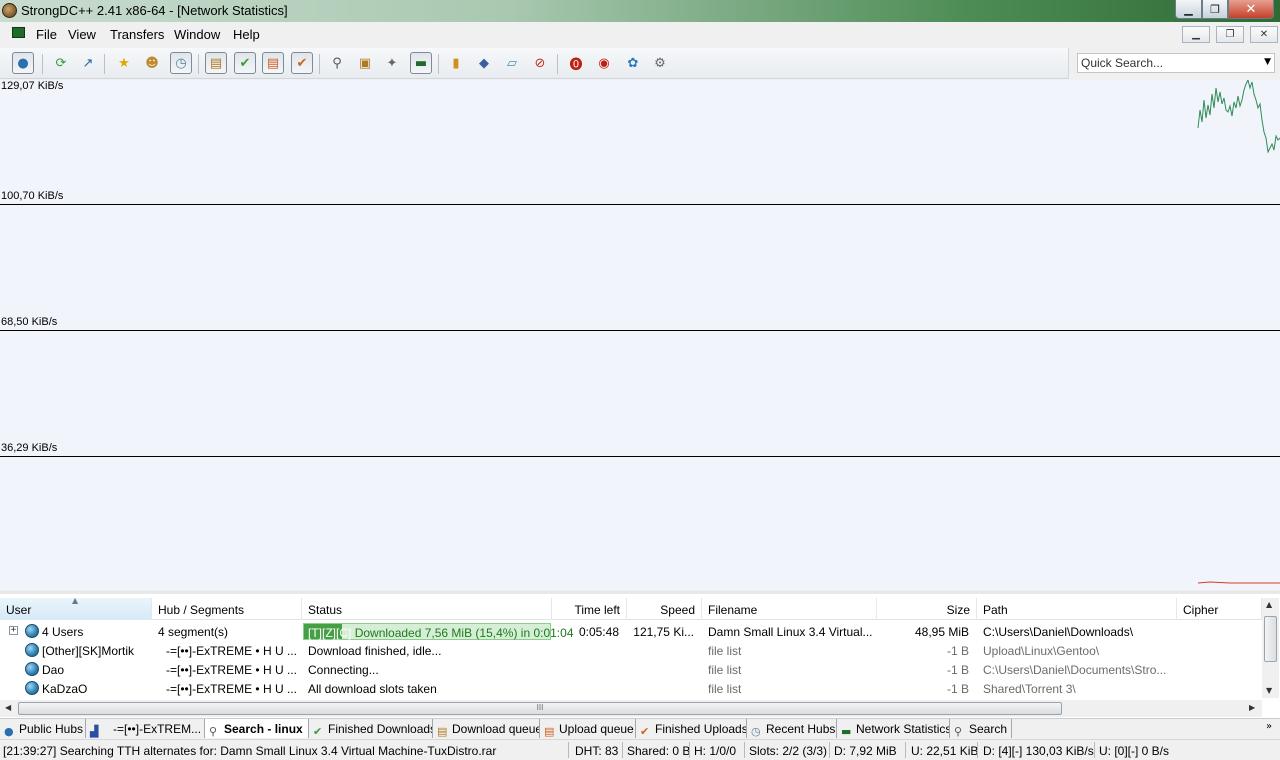  Describe the element at coordinates (82, 34) in the screenshot. I see `menu-view: View` at that location.